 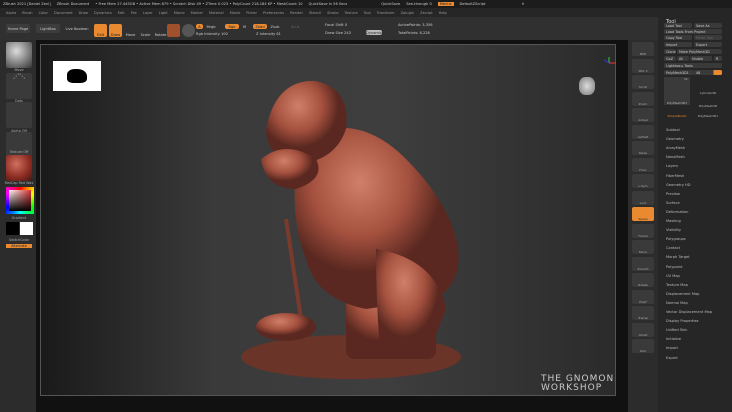 What do you see at coordinates (232, 26) in the screenshot?
I see `rgb-toggle: Rgb` at bounding box center [232, 26].